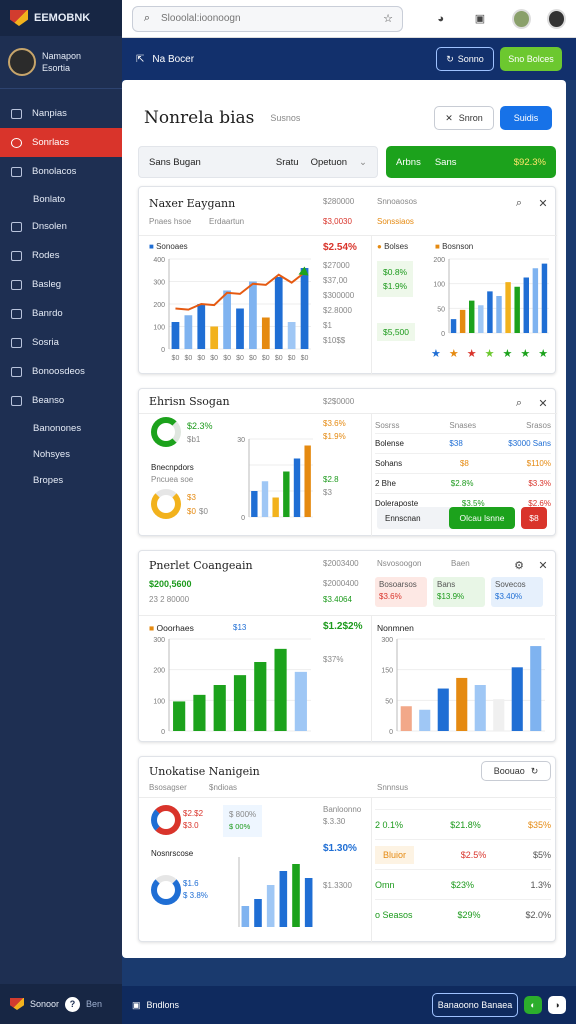  I want to click on table-row: Bolense $38 $3000 Sans, so click(463, 443).